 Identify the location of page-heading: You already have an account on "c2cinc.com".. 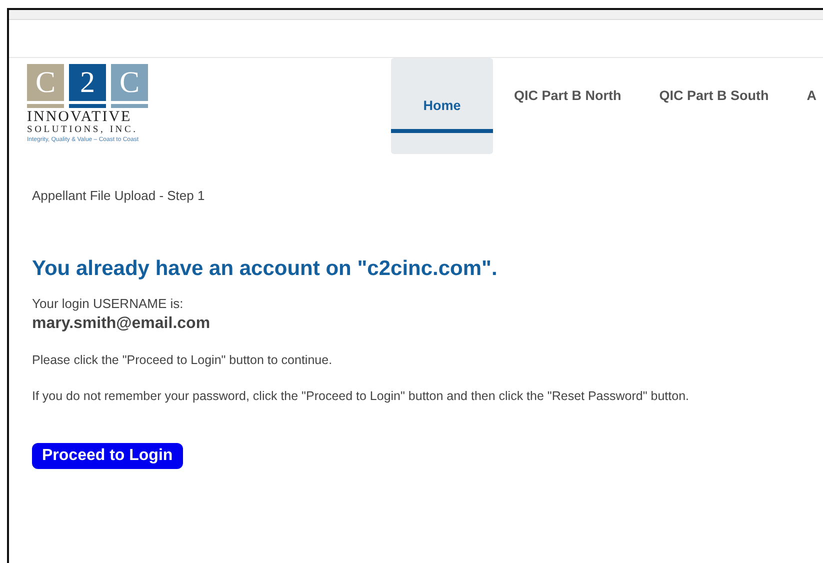
(265, 269).